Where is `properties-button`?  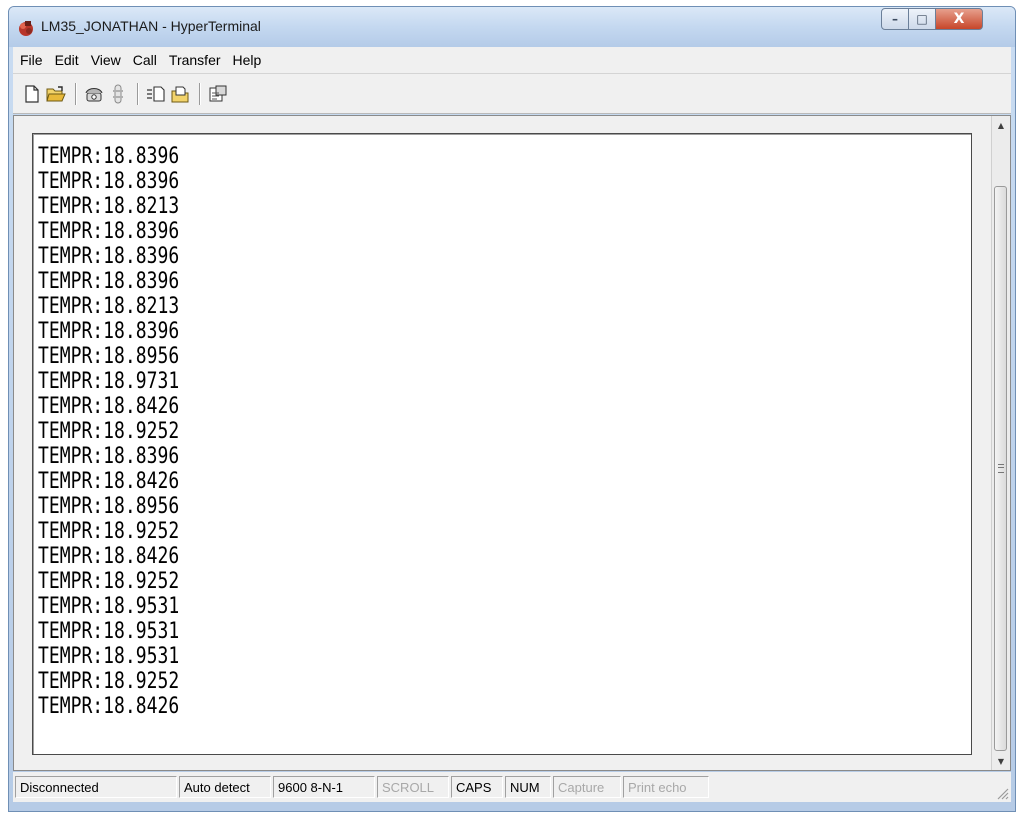 properties-button is located at coordinates (218, 94).